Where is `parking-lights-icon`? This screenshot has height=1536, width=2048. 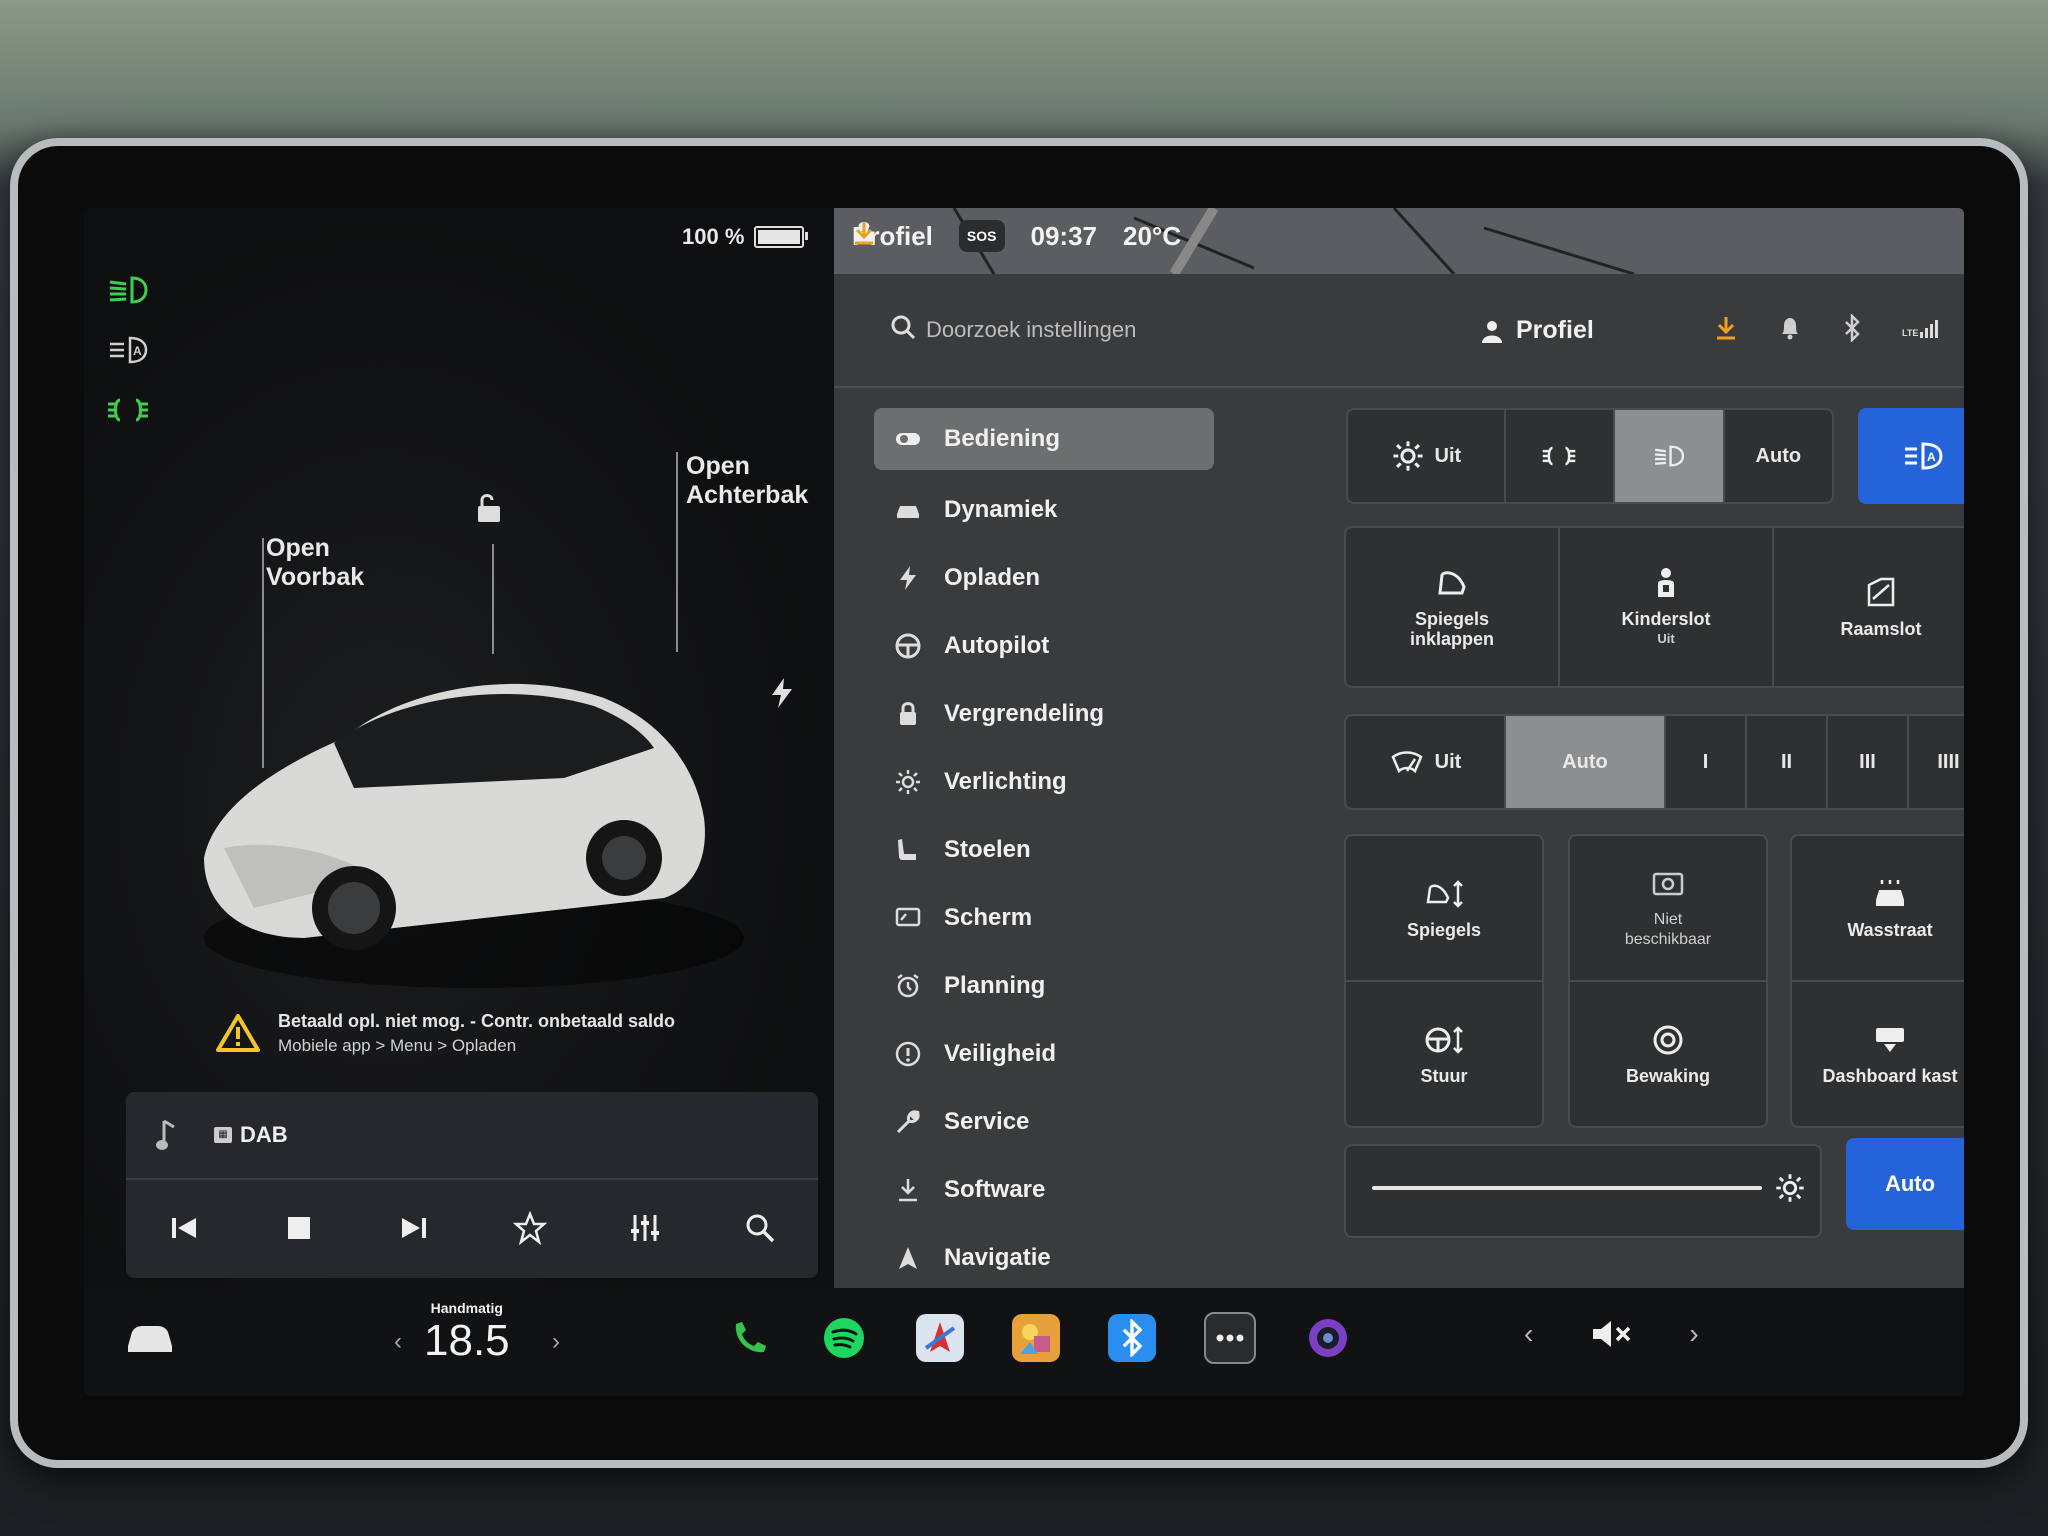 parking-lights-icon is located at coordinates (1559, 456).